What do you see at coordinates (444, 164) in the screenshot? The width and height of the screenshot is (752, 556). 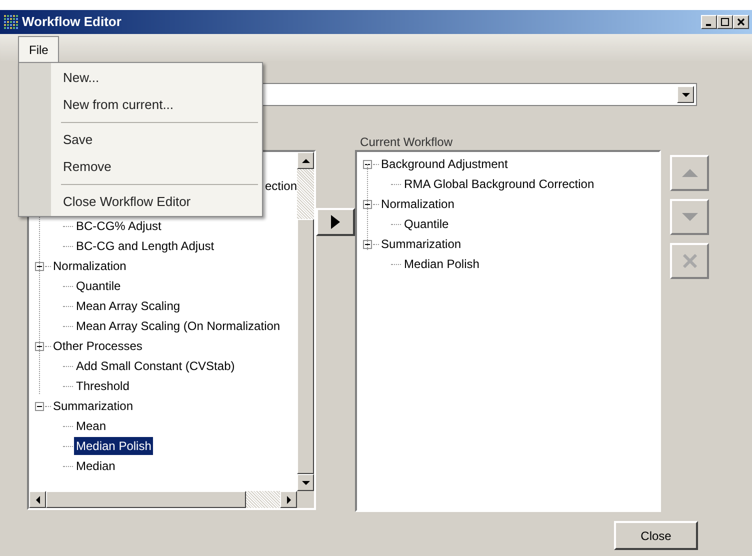 I see `tree-node: Background Adjustment` at bounding box center [444, 164].